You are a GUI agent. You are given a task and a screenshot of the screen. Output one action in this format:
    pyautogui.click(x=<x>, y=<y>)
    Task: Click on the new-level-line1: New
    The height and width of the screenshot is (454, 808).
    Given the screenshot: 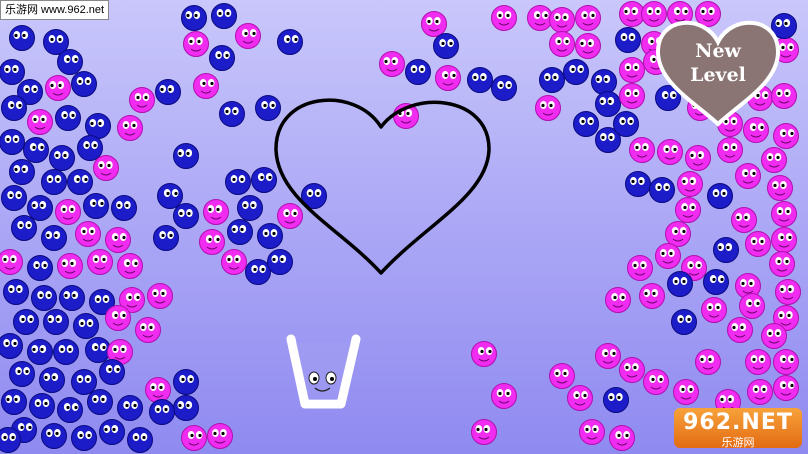 What is the action you would take?
    pyautogui.click(x=718, y=51)
    